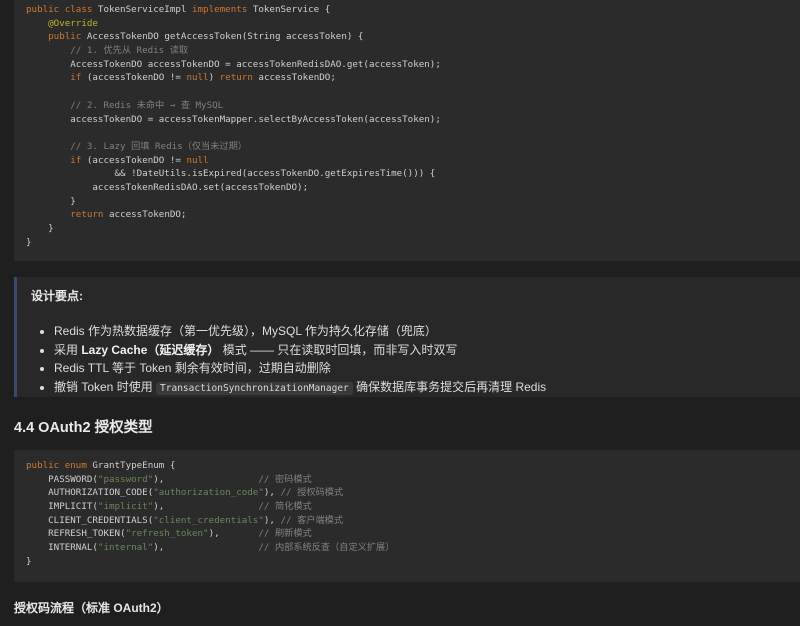  What do you see at coordinates (134, 465) in the screenshot?
I see `code-token: GrantTypeEnum {` at bounding box center [134, 465].